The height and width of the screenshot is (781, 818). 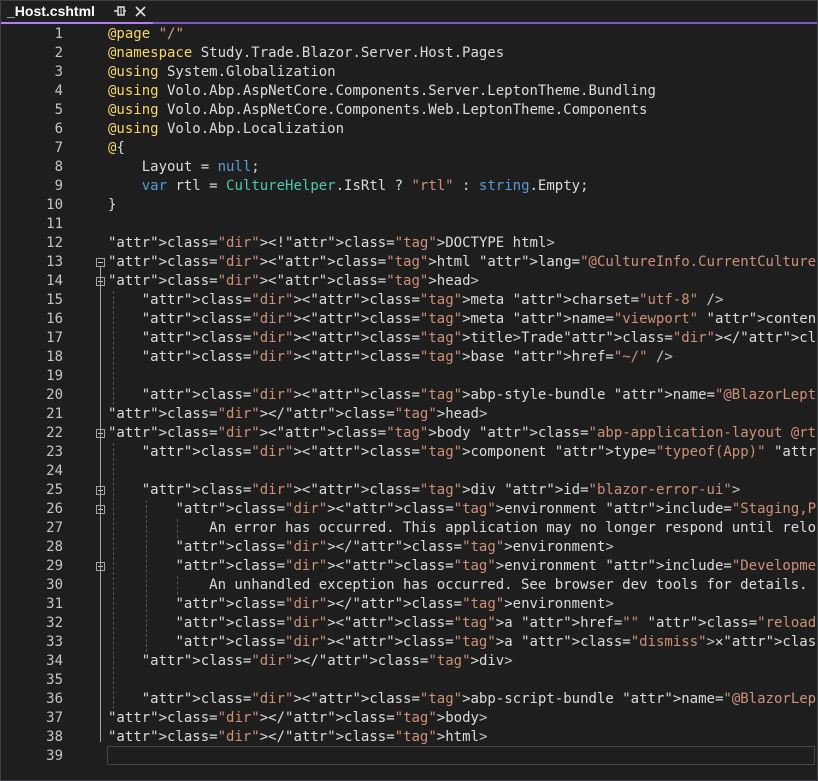 What do you see at coordinates (58, 167) in the screenshot?
I see `line-number: 8` at bounding box center [58, 167].